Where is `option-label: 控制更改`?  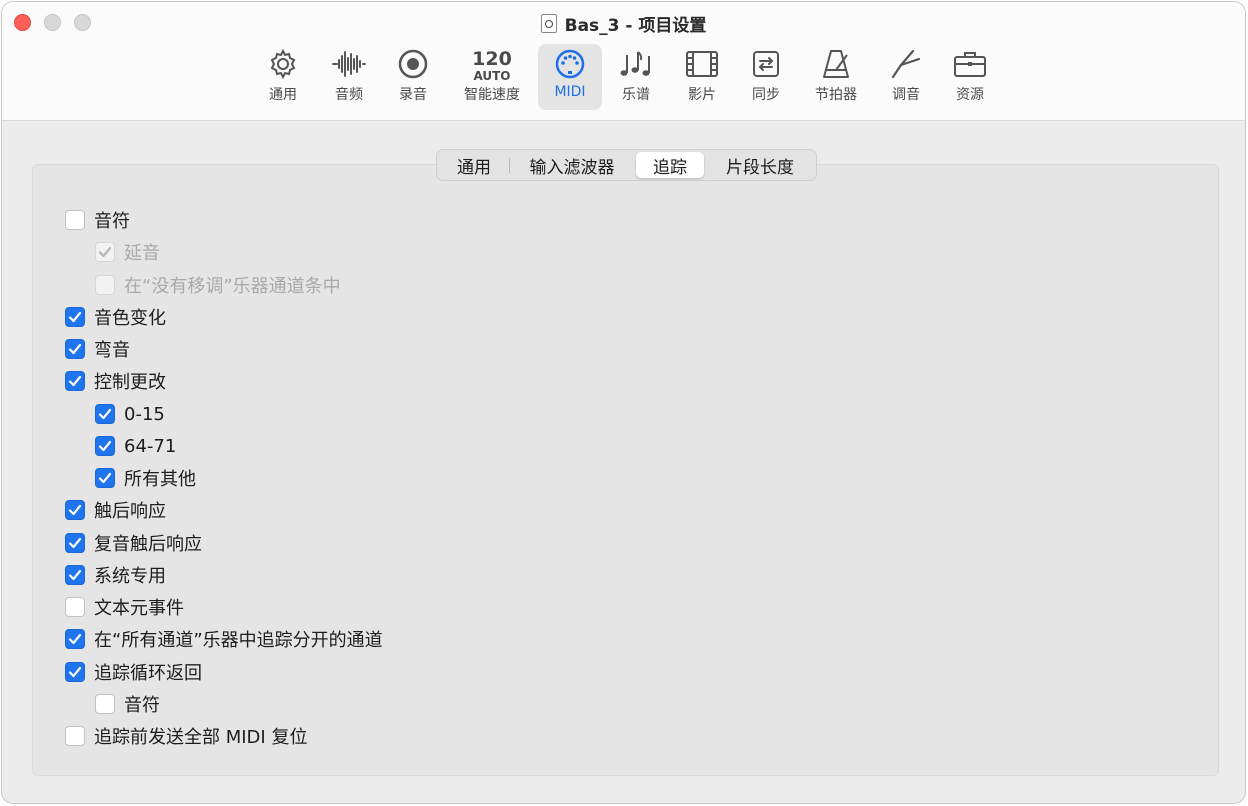 option-label: 控制更改 is located at coordinates (130, 382).